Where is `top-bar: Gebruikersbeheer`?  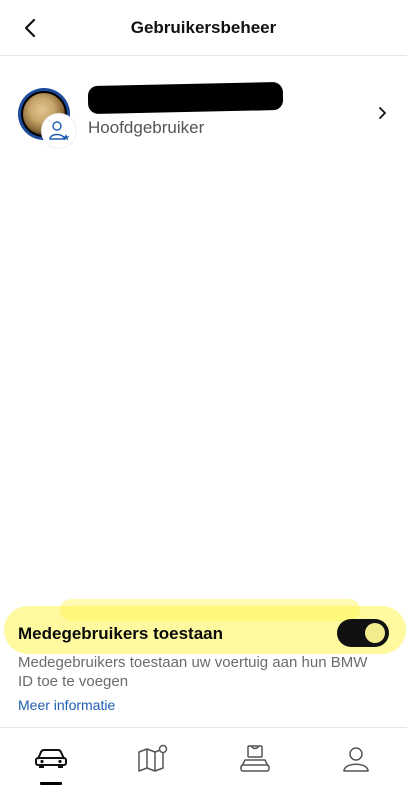 top-bar: Gebruikersbeheer is located at coordinates (203, 28).